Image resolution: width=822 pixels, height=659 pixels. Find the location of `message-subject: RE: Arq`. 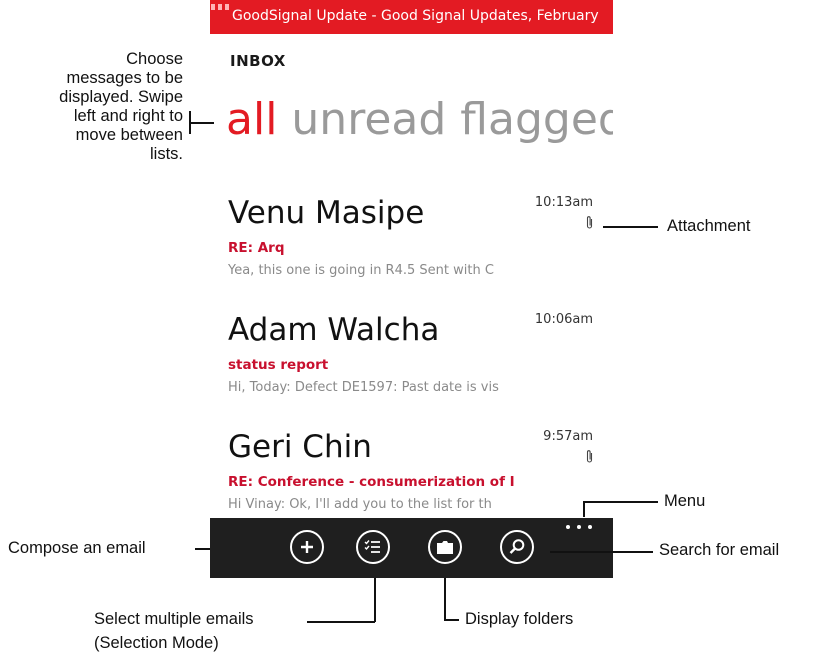

message-subject: RE: Arq is located at coordinates (256, 248).